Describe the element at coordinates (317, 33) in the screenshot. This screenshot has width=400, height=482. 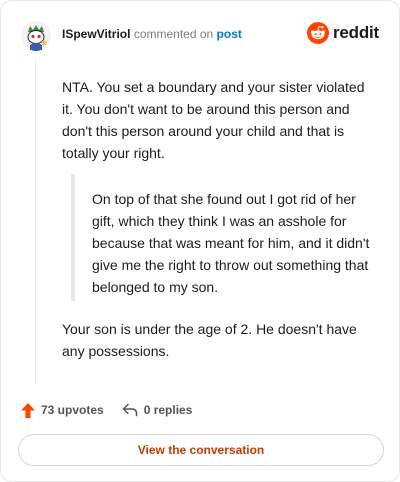
I see `reddit-alien-icon` at that location.